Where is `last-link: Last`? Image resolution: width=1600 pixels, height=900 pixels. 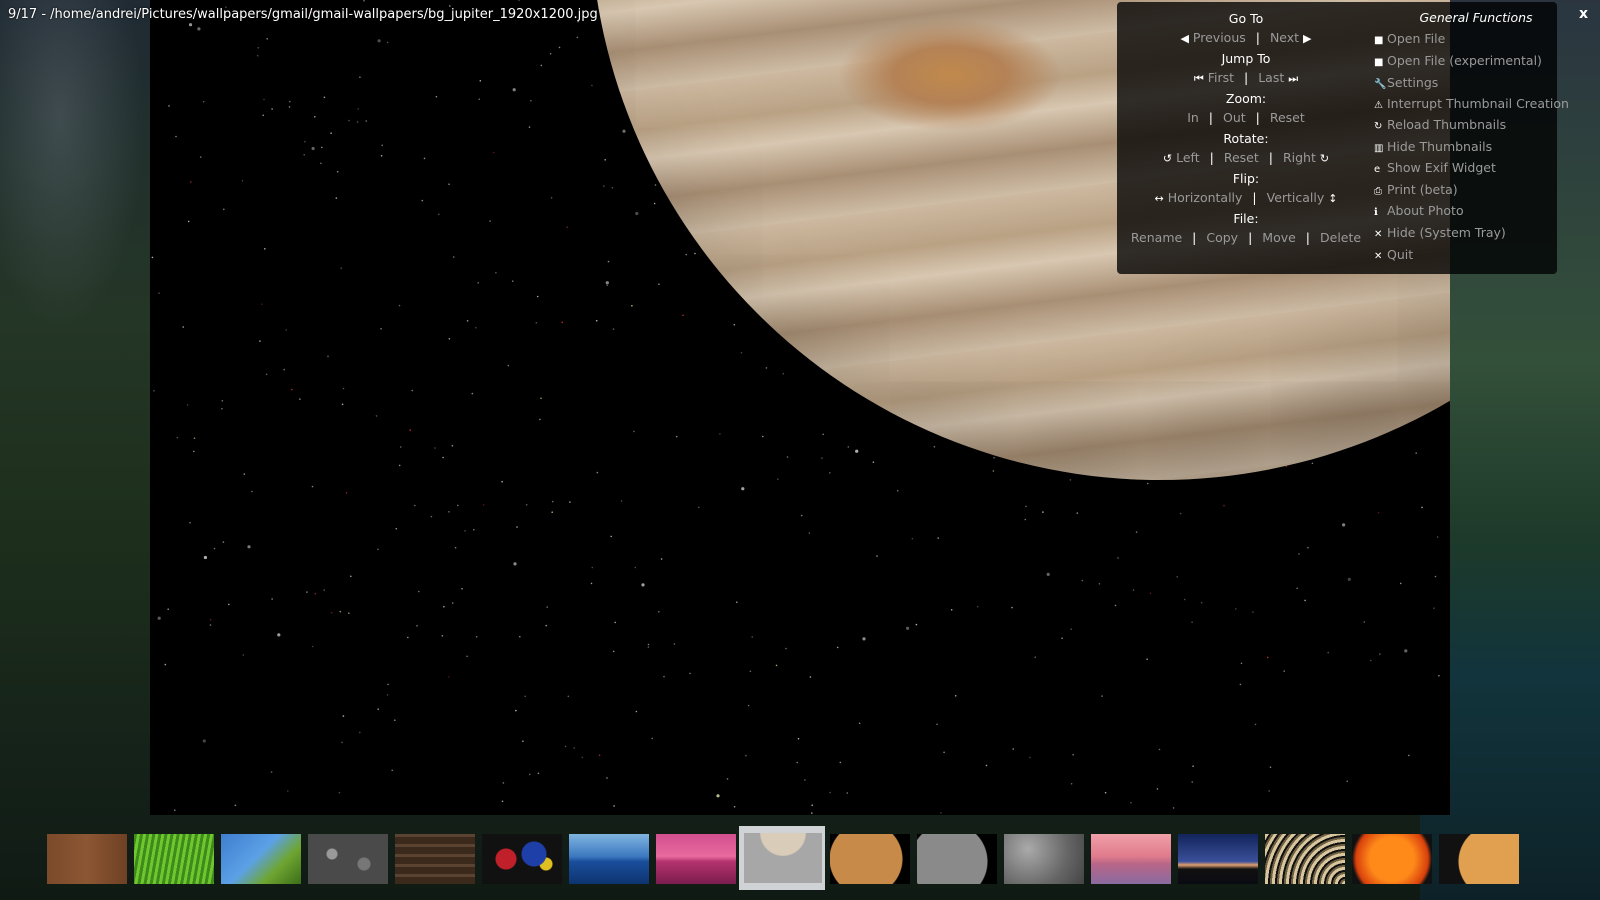
last-link: Last is located at coordinates (1271, 77).